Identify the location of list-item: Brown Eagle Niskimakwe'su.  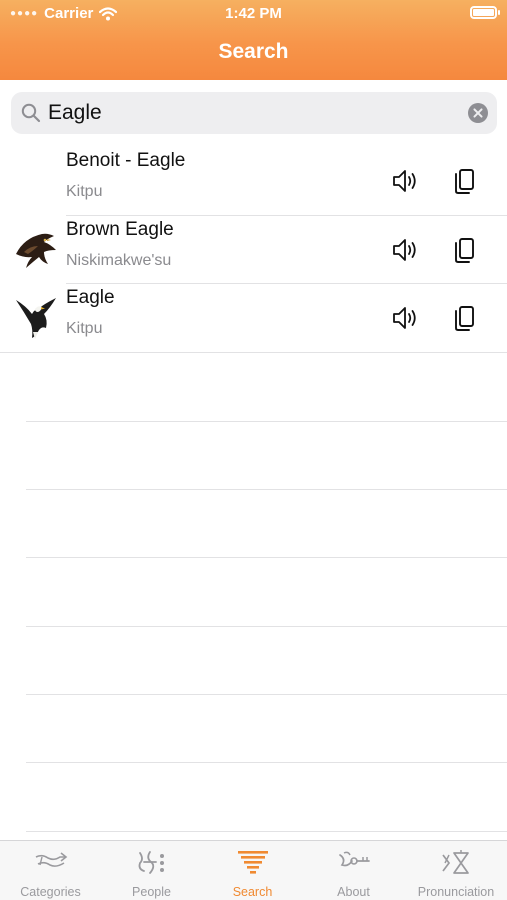
(253, 250).